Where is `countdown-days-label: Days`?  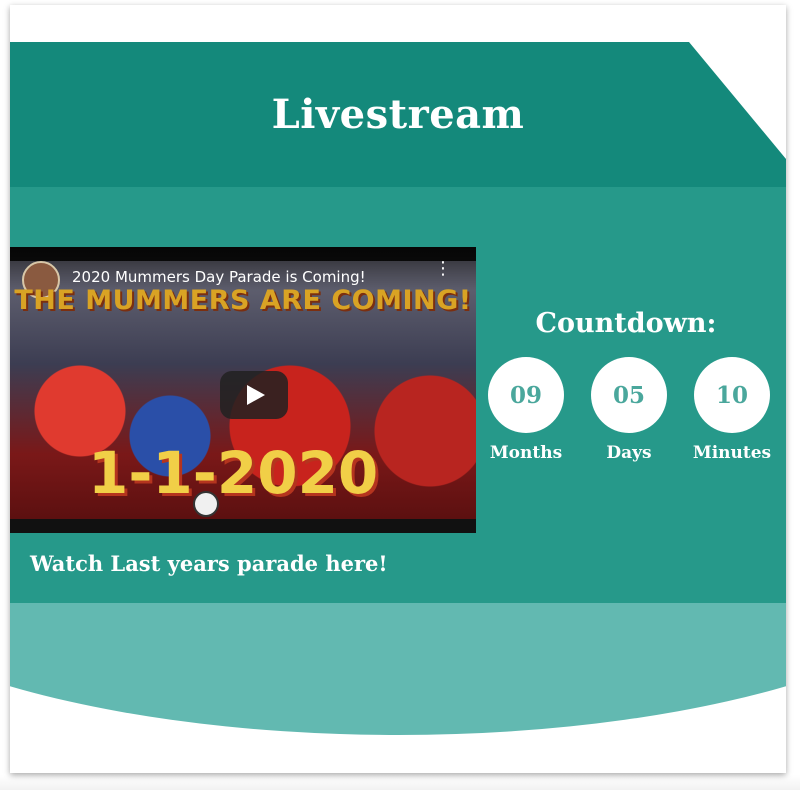 countdown-days-label: Days is located at coordinates (629, 453).